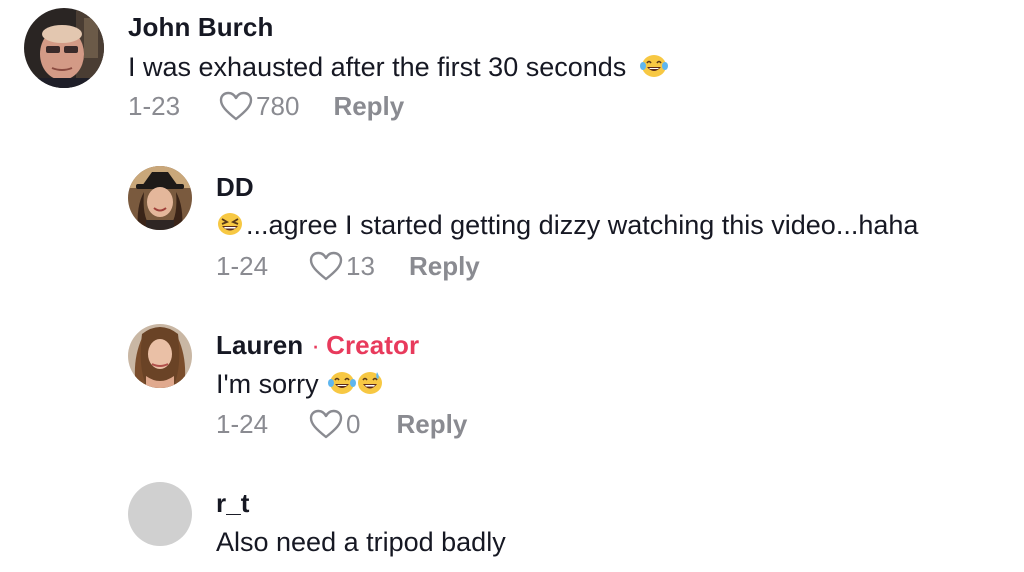 The height and width of the screenshot is (572, 1024). What do you see at coordinates (235, 187) in the screenshot?
I see `username: DD` at bounding box center [235, 187].